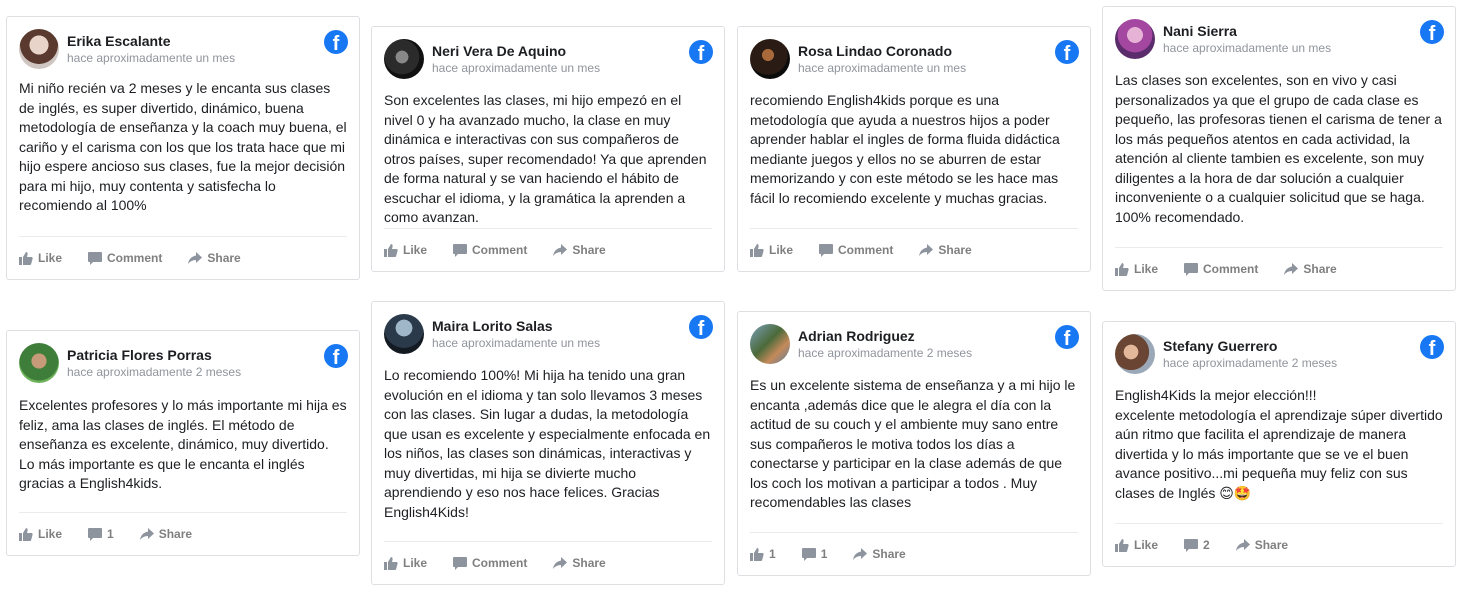 This screenshot has height=594, width=1469. Describe the element at coordinates (914, 553) in the screenshot. I see `review-actions: 1 1 Share` at that location.